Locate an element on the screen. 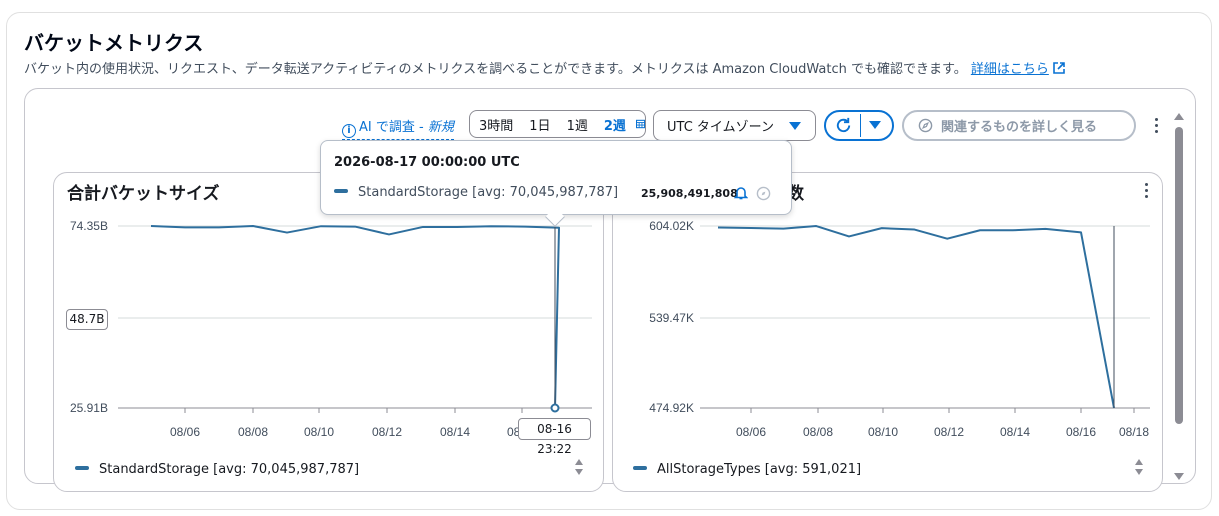  legend-label: AllStorageTypes [avg: 591,021] is located at coordinates (759, 469).